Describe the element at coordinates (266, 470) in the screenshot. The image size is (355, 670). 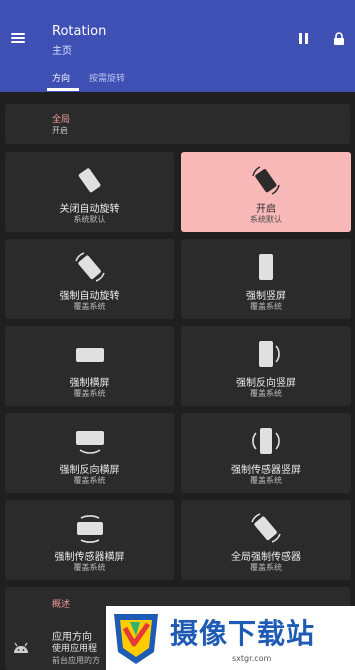
I see `tile-label: 强制传感器竖屏` at that location.